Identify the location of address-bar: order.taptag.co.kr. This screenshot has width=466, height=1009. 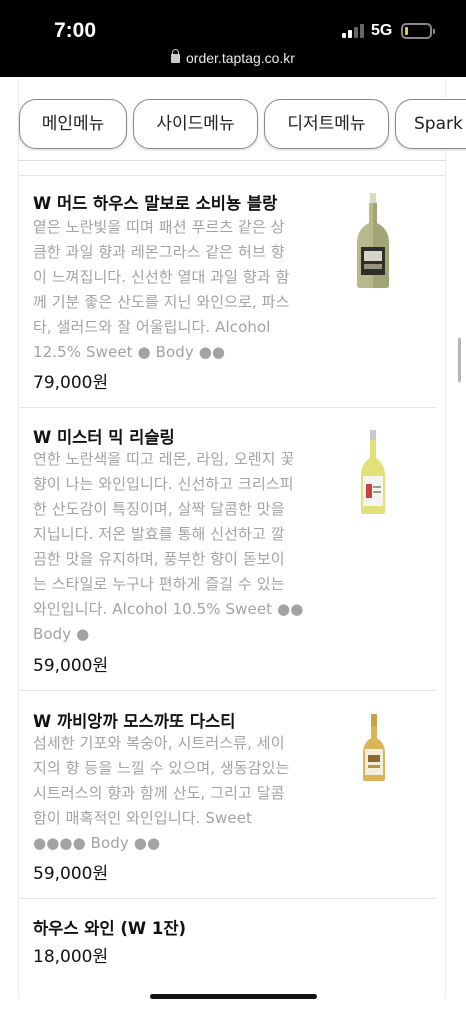
(233, 57).